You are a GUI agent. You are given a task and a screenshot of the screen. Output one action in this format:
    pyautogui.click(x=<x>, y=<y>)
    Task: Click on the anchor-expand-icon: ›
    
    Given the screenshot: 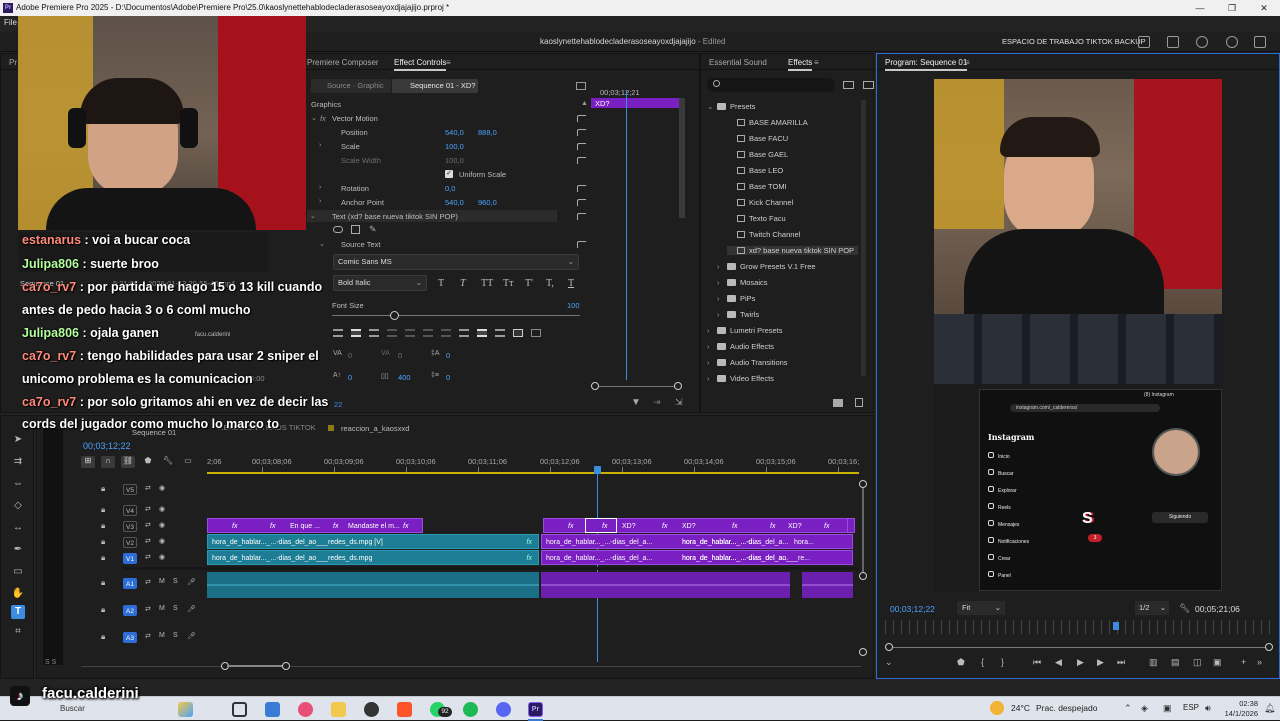 What is the action you would take?
    pyautogui.click(x=320, y=201)
    